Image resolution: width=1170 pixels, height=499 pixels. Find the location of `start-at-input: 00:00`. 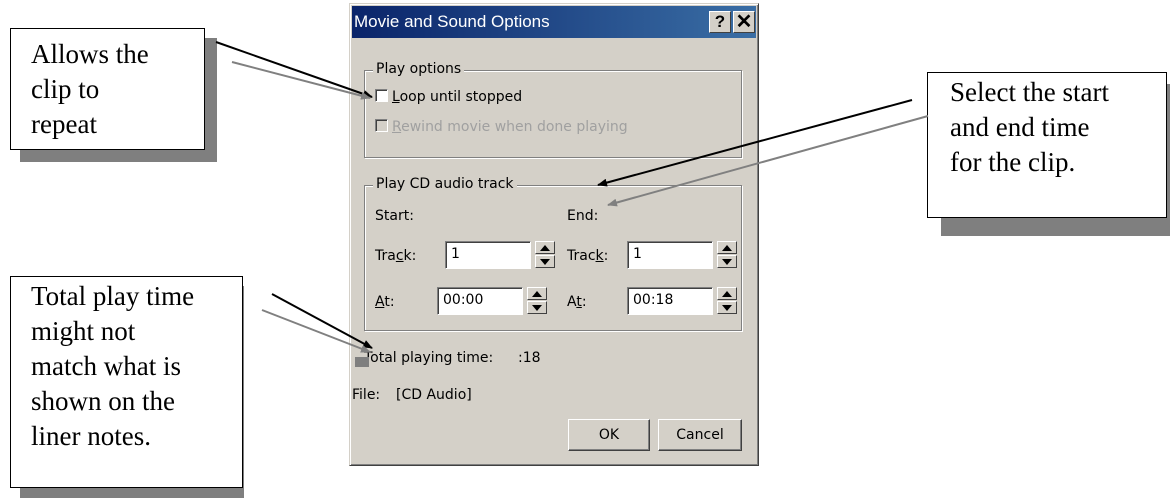

start-at-input: 00:00 is located at coordinates (480, 301).